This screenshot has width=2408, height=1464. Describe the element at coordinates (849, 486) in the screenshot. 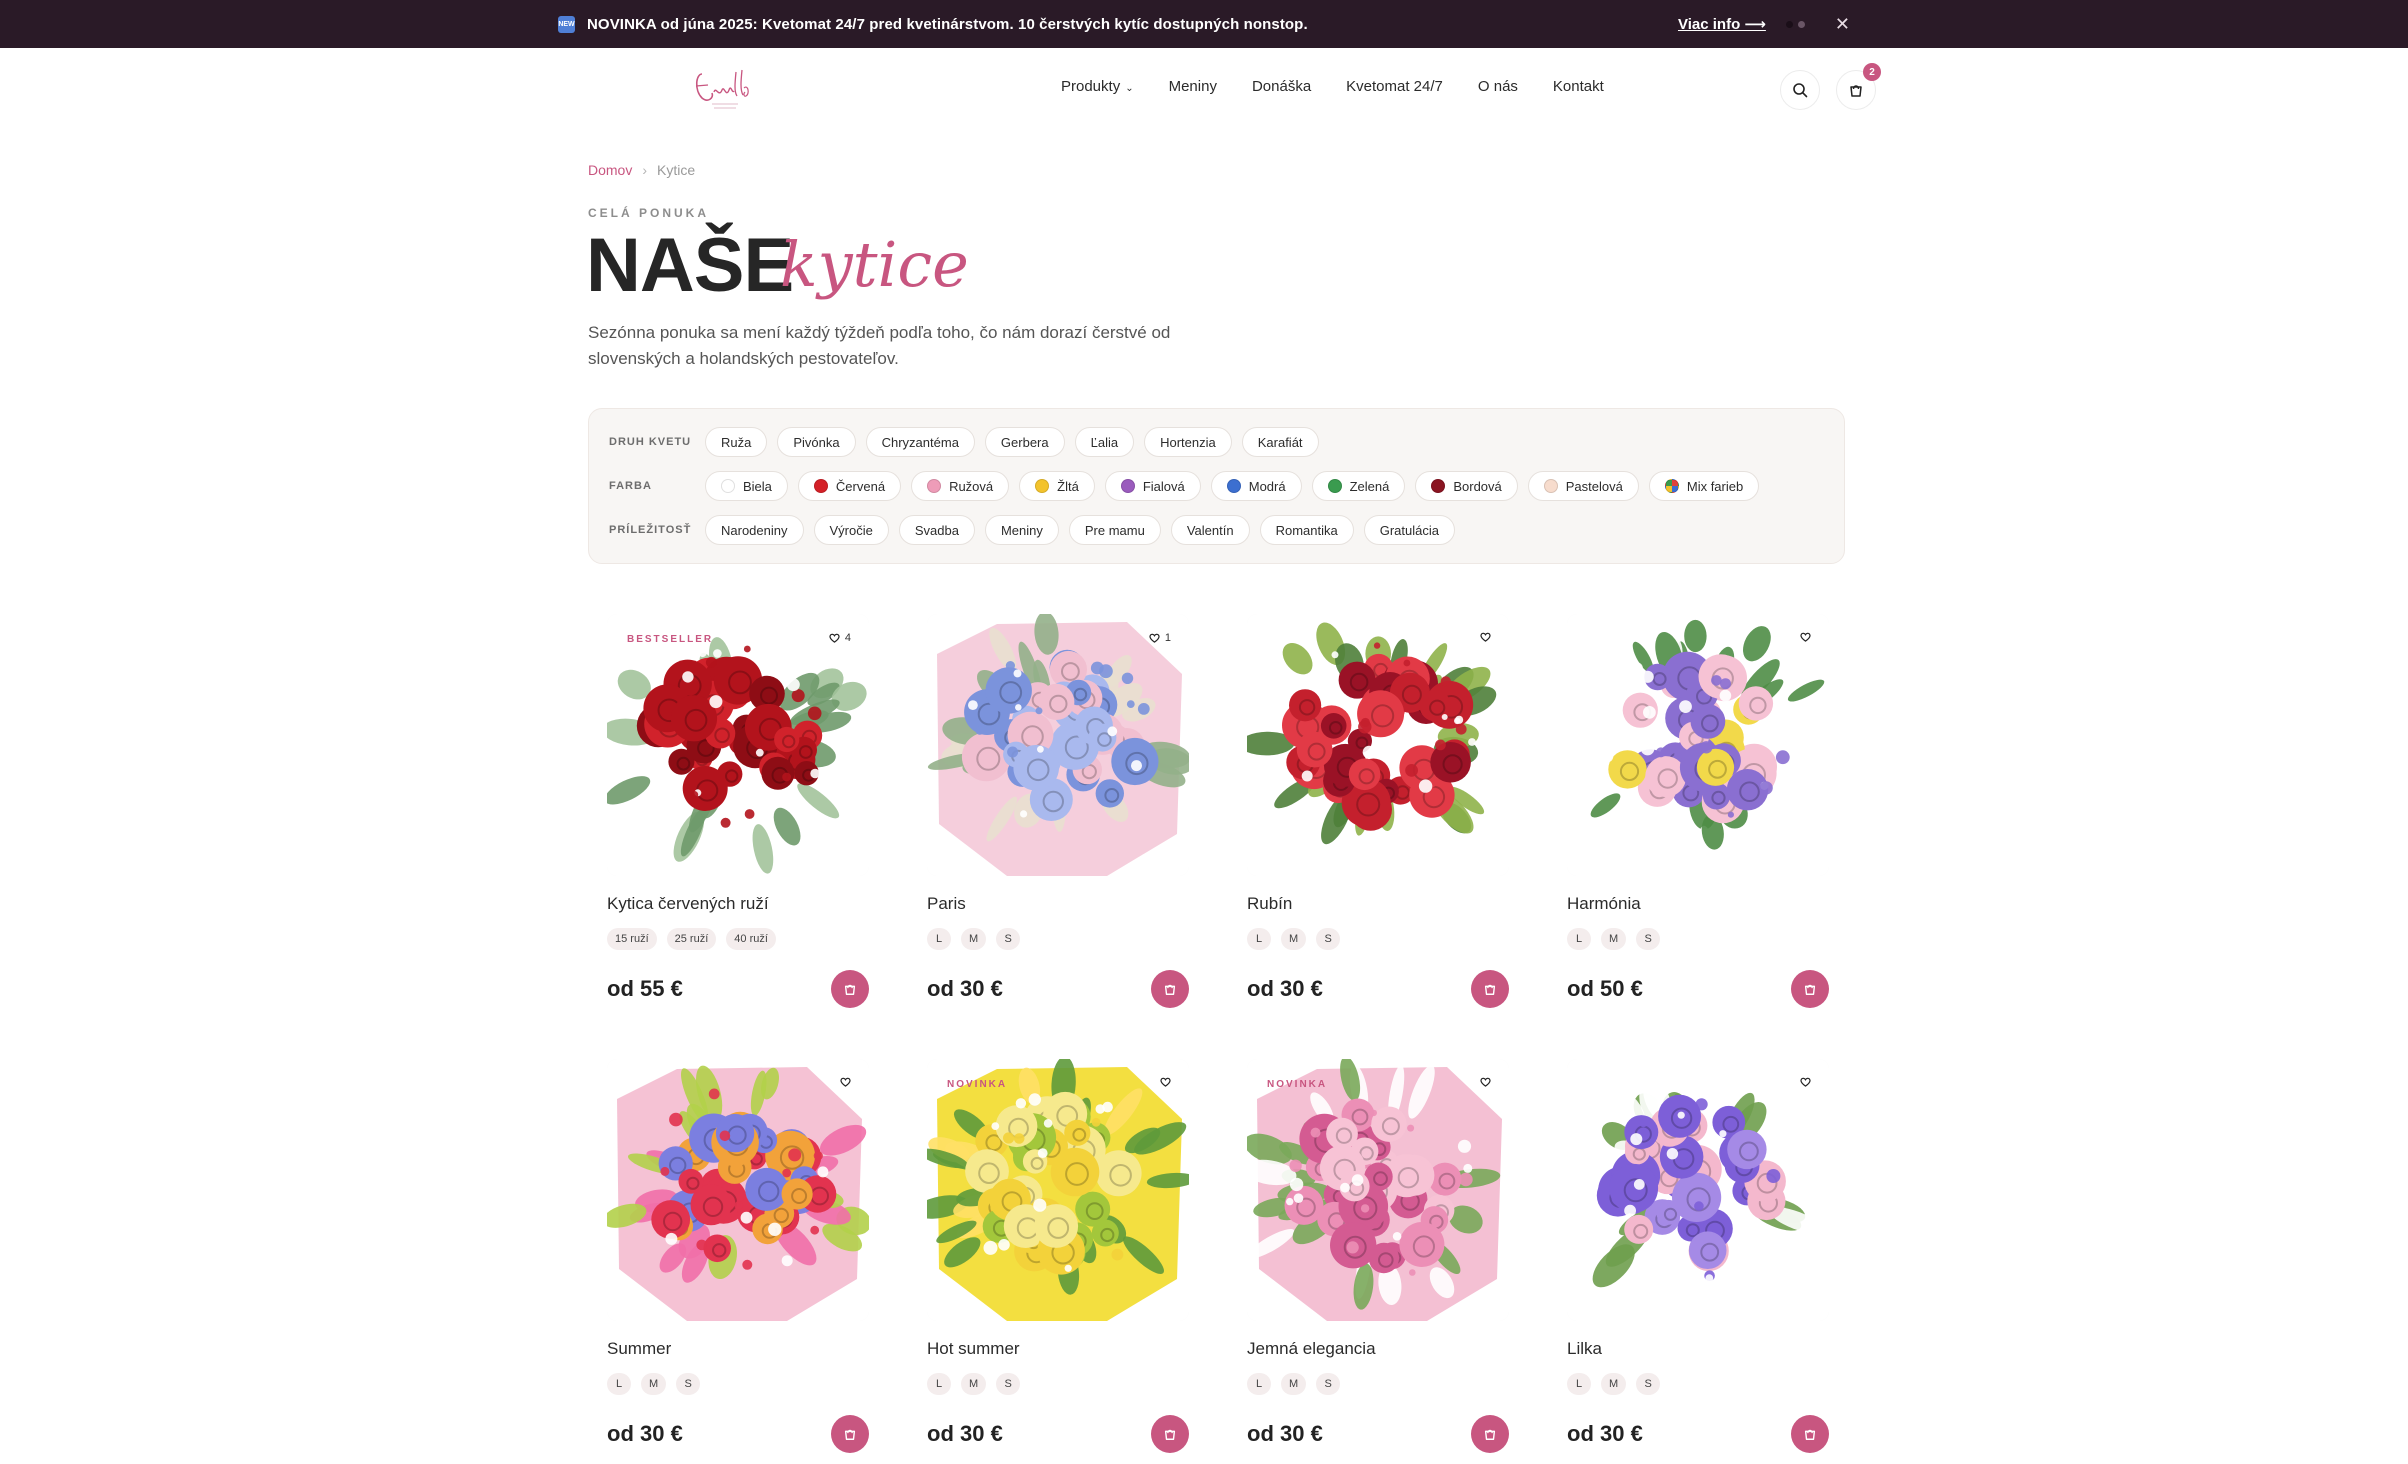

I see `filter-chip: Červená` at that location.